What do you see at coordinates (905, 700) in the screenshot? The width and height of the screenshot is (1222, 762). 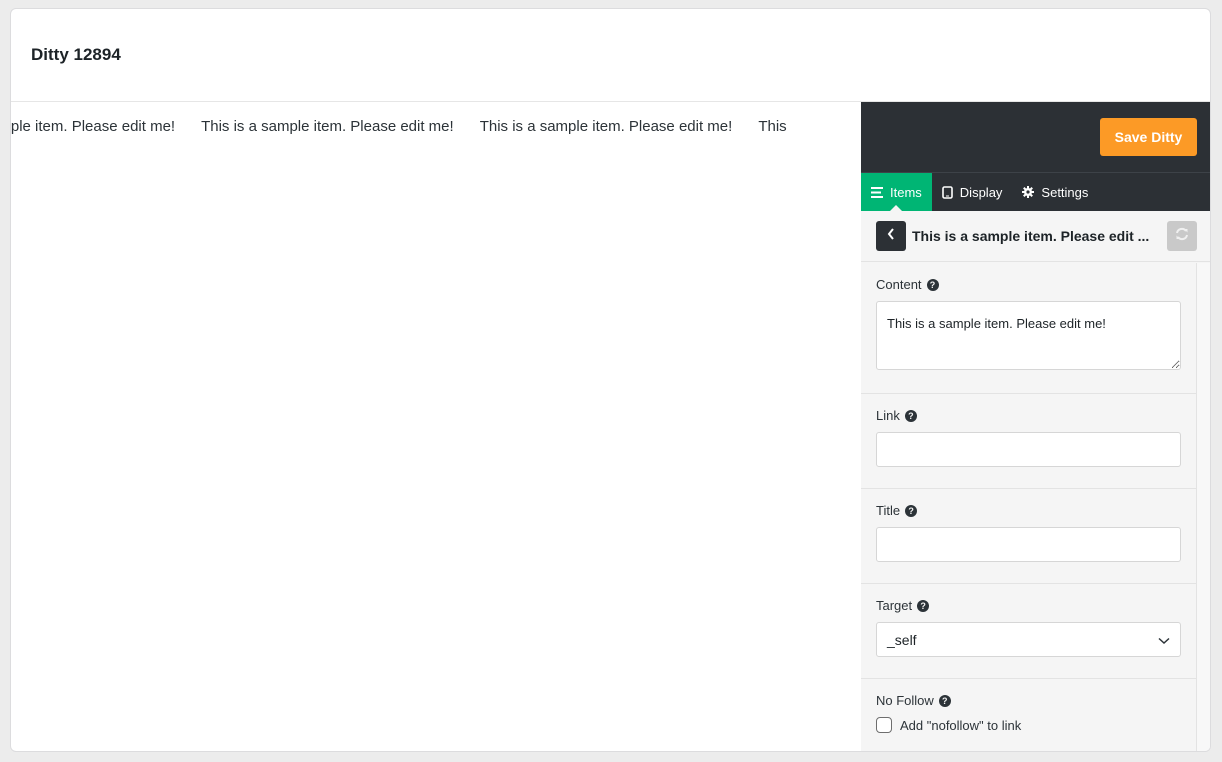 I see `nofollow-label: No Follow` at bounding box center [905, 700].